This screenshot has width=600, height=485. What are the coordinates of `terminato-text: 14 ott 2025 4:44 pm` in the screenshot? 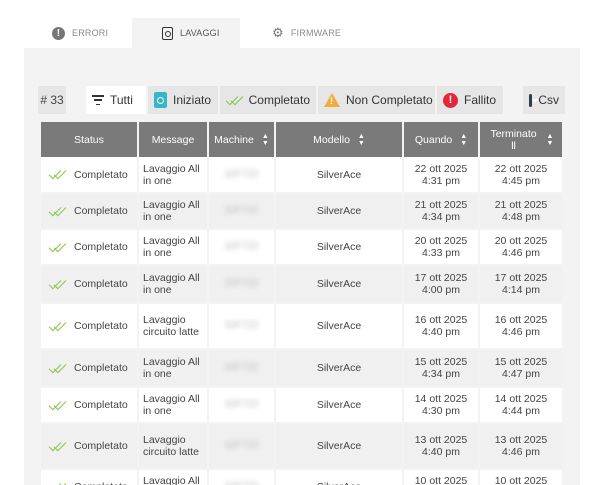 It's located at (521, 405).